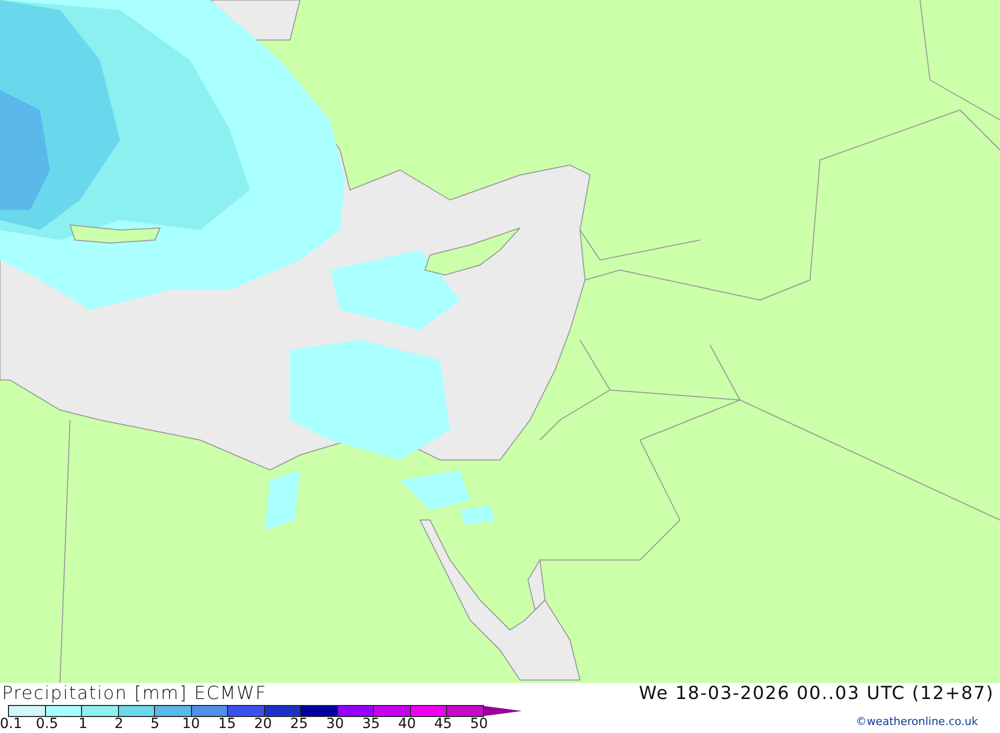 Image resolution: width=1000 pixels, height=733 pixels. Describe the element at coordinates (47, 724) in the screenshot. I see `legend-label: 0.5` at that location.